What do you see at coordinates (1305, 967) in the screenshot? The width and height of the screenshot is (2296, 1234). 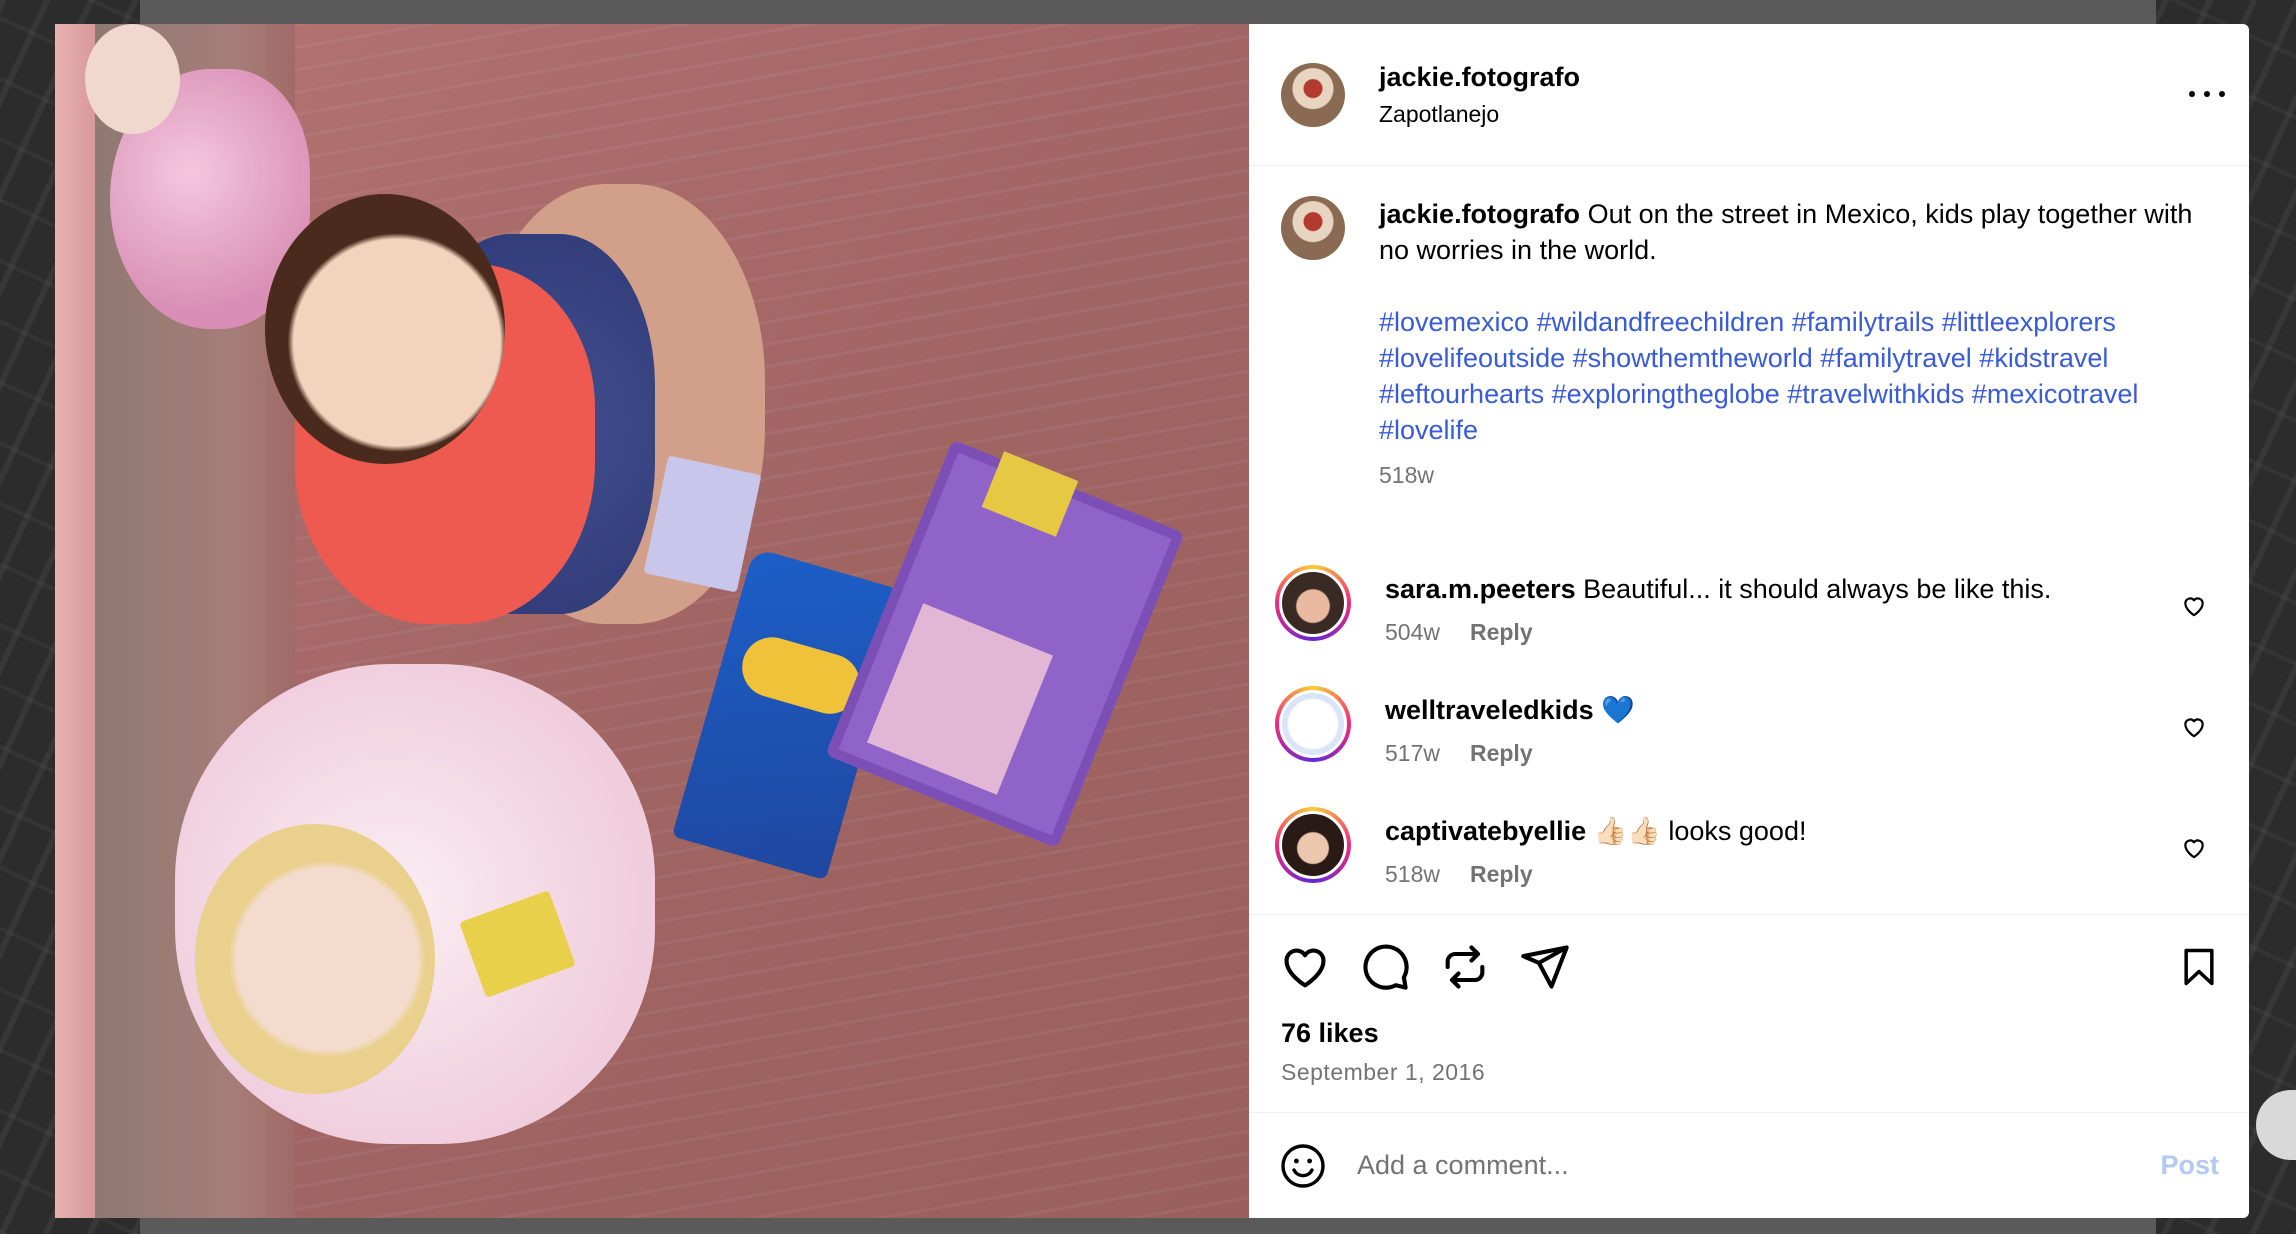 I see `heart-icon` at bounding box center [1305, 967].